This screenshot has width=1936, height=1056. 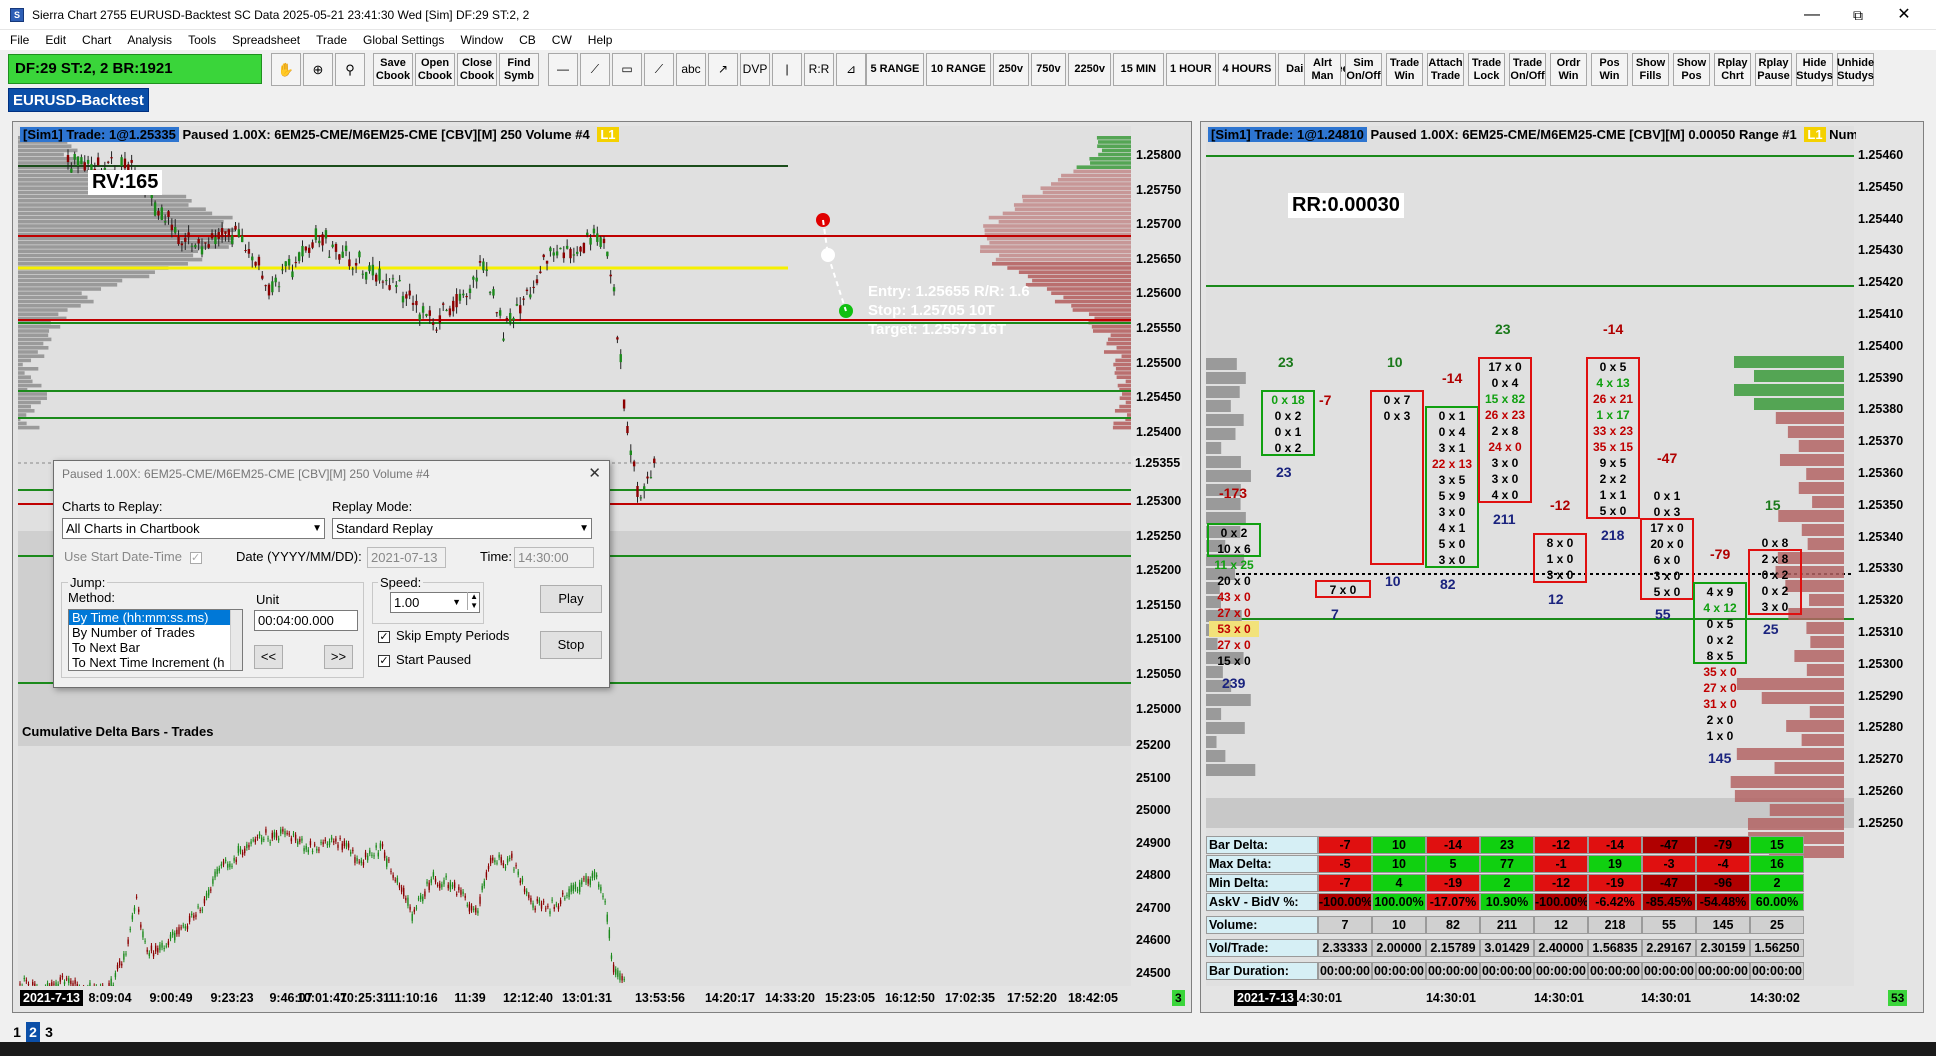 What do you see at coordinates (1049, 69) in the screenshot?
I see `period-750v-button: 750v` at bounding box center [1049, 69].